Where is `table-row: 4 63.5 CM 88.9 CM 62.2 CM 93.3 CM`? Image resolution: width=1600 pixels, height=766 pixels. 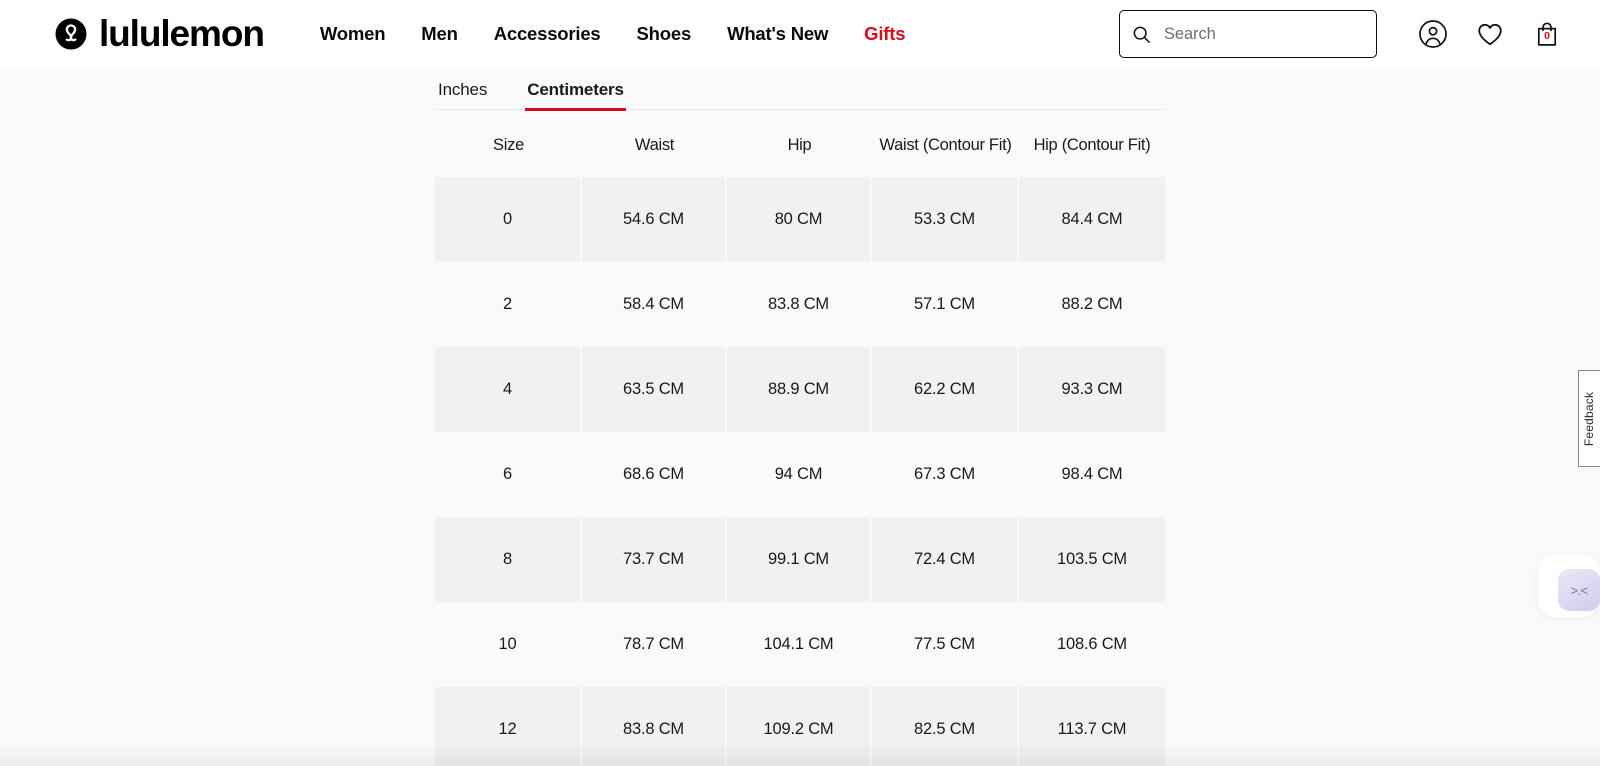 table-row: 4 63.5 CM 88.9 CM 62.2 CM 93.3 CM is located at coordinates (800, 389).